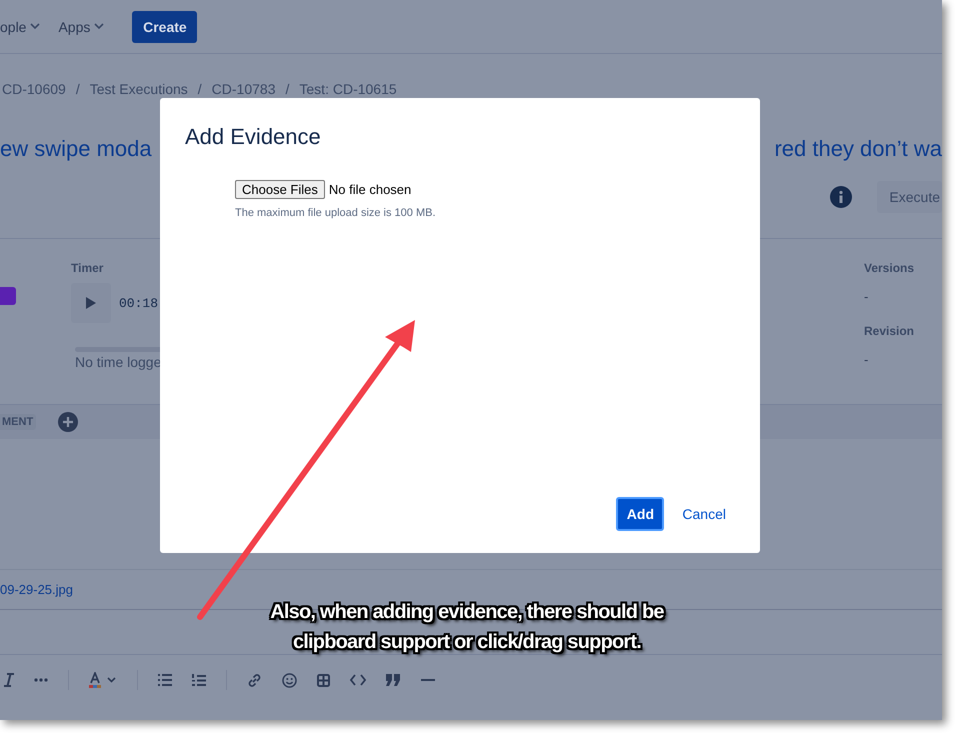  Describe the element at coordinates (165, 680) in the screenshot. I see `bullet-list-icon` at that location.